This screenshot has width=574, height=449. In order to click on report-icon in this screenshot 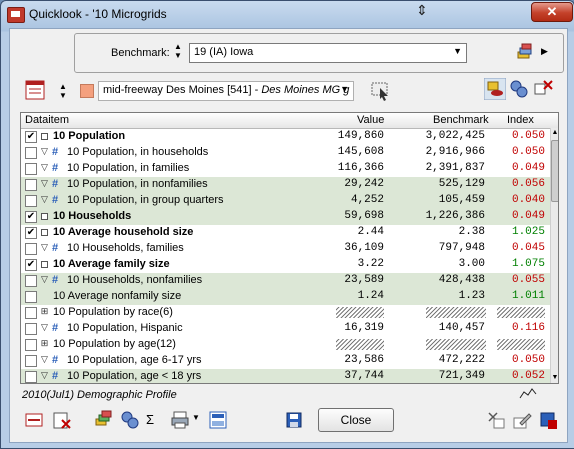, I will do `click(35, 90)`.